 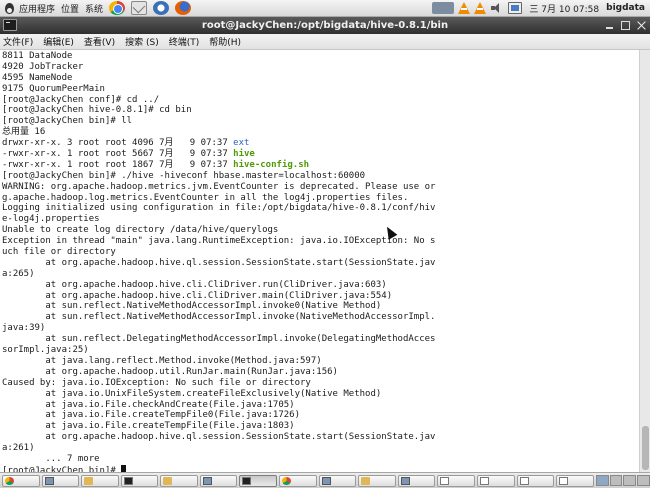 What do you see at coordinates (94, 8) in the screenshot?
I see `system-menu: 系统` at bounding box center [94, 8].